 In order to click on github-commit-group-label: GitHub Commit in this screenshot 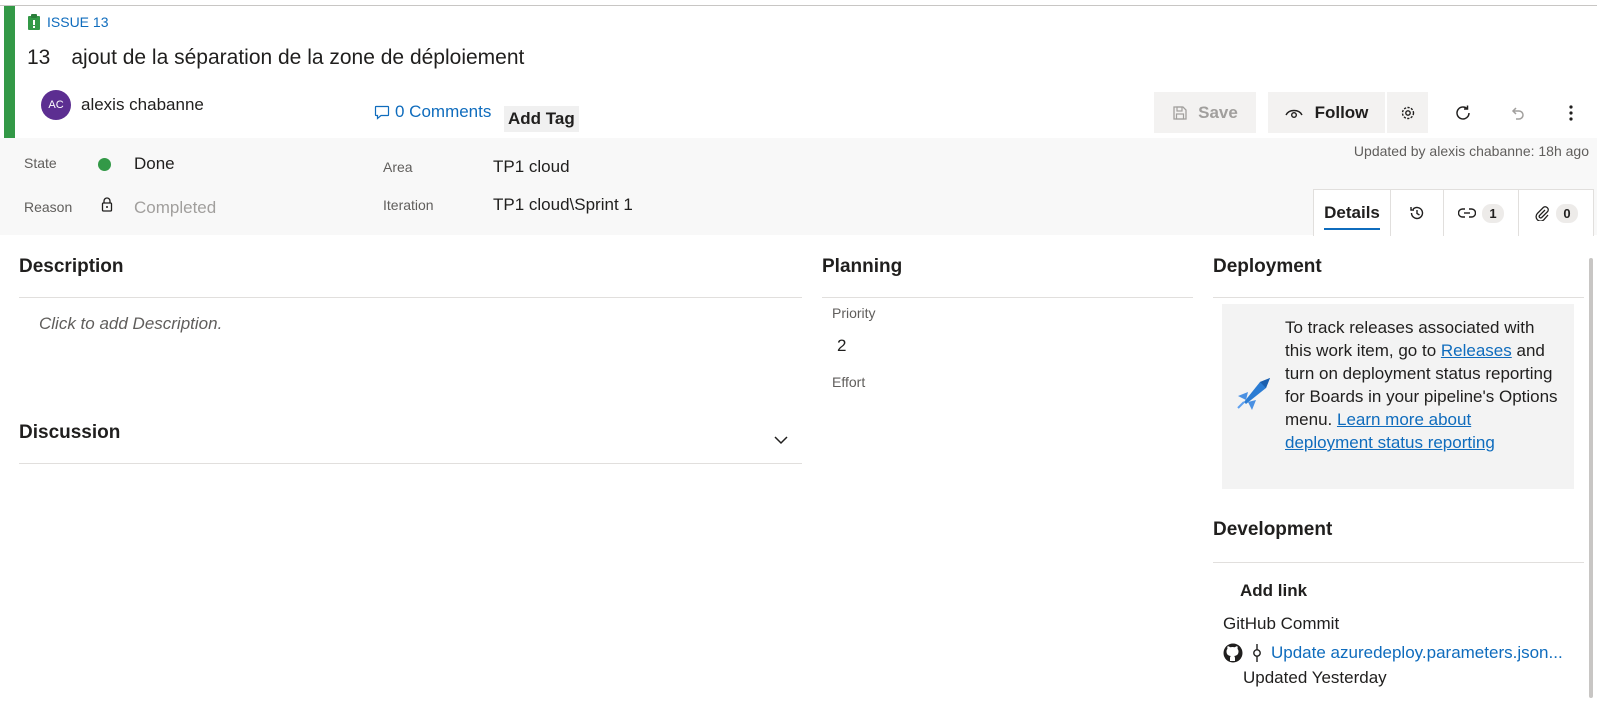, I will do `click(1281, 623)`.